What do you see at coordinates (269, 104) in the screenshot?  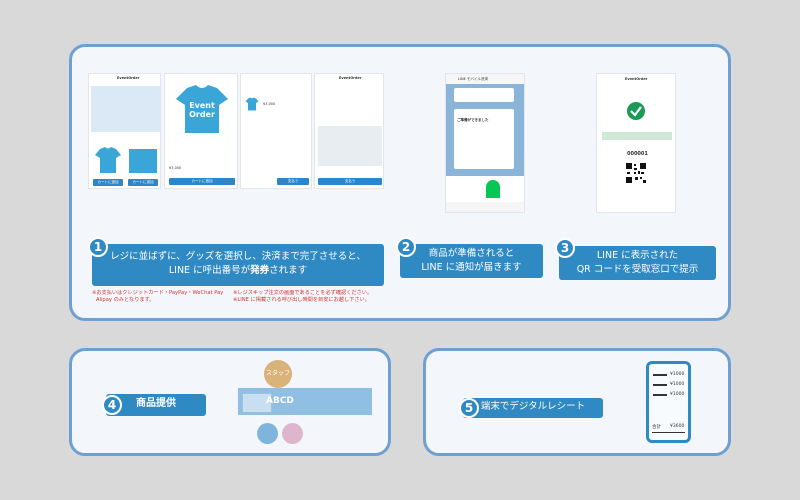 I see `cart-price: ¥3,000` at bounding box center [269, 104].